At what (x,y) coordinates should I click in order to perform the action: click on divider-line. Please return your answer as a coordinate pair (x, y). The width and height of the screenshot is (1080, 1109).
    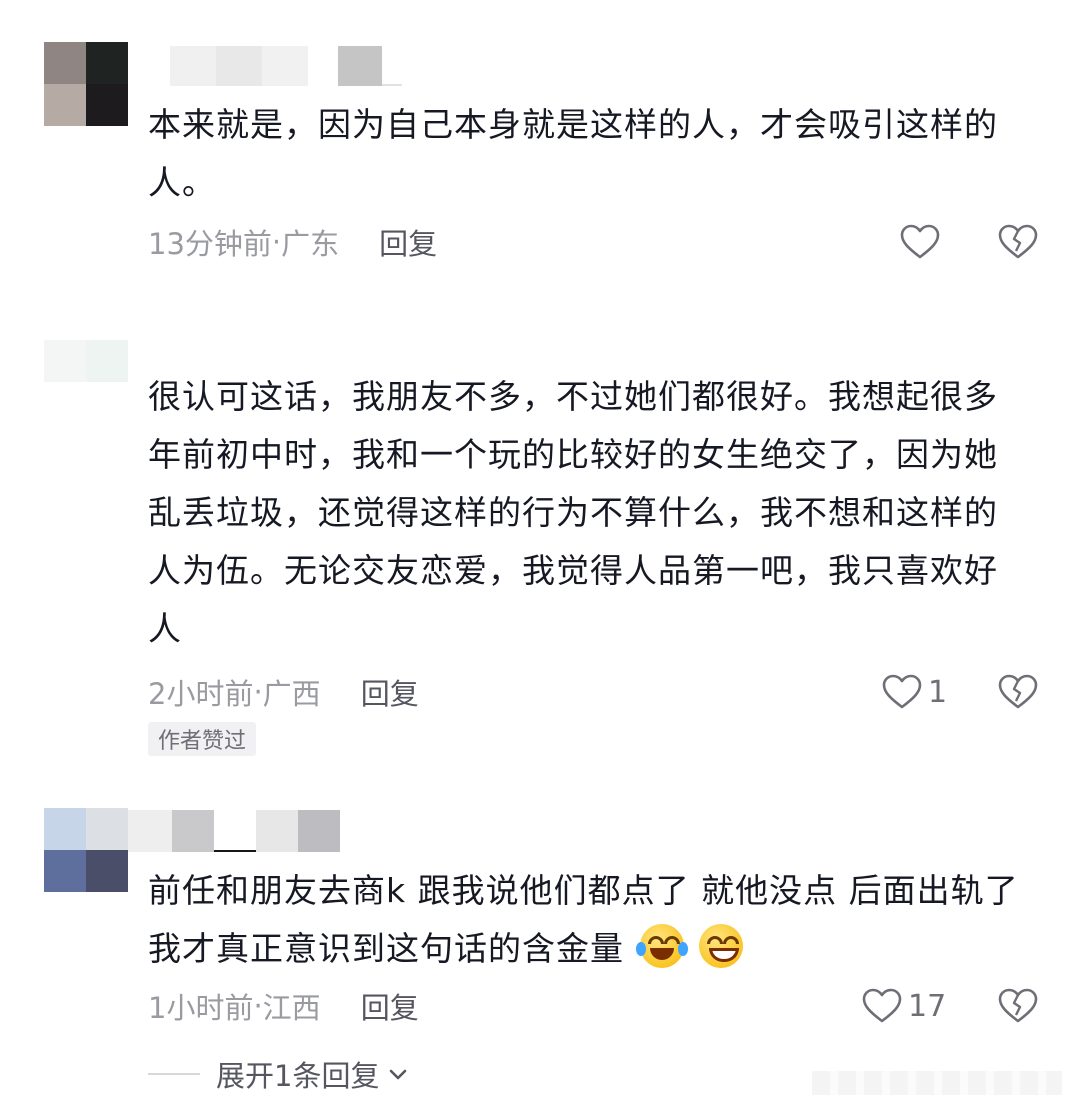
    Looking at the image, I should click on (174, 1074).